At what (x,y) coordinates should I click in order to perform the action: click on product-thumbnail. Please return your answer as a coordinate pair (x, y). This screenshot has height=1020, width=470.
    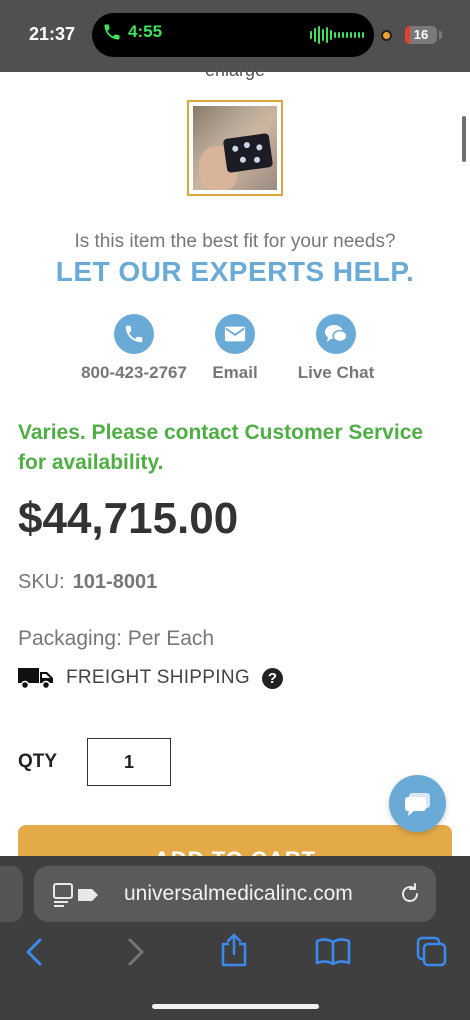
    Looking at the image, I should click on (235, 148).